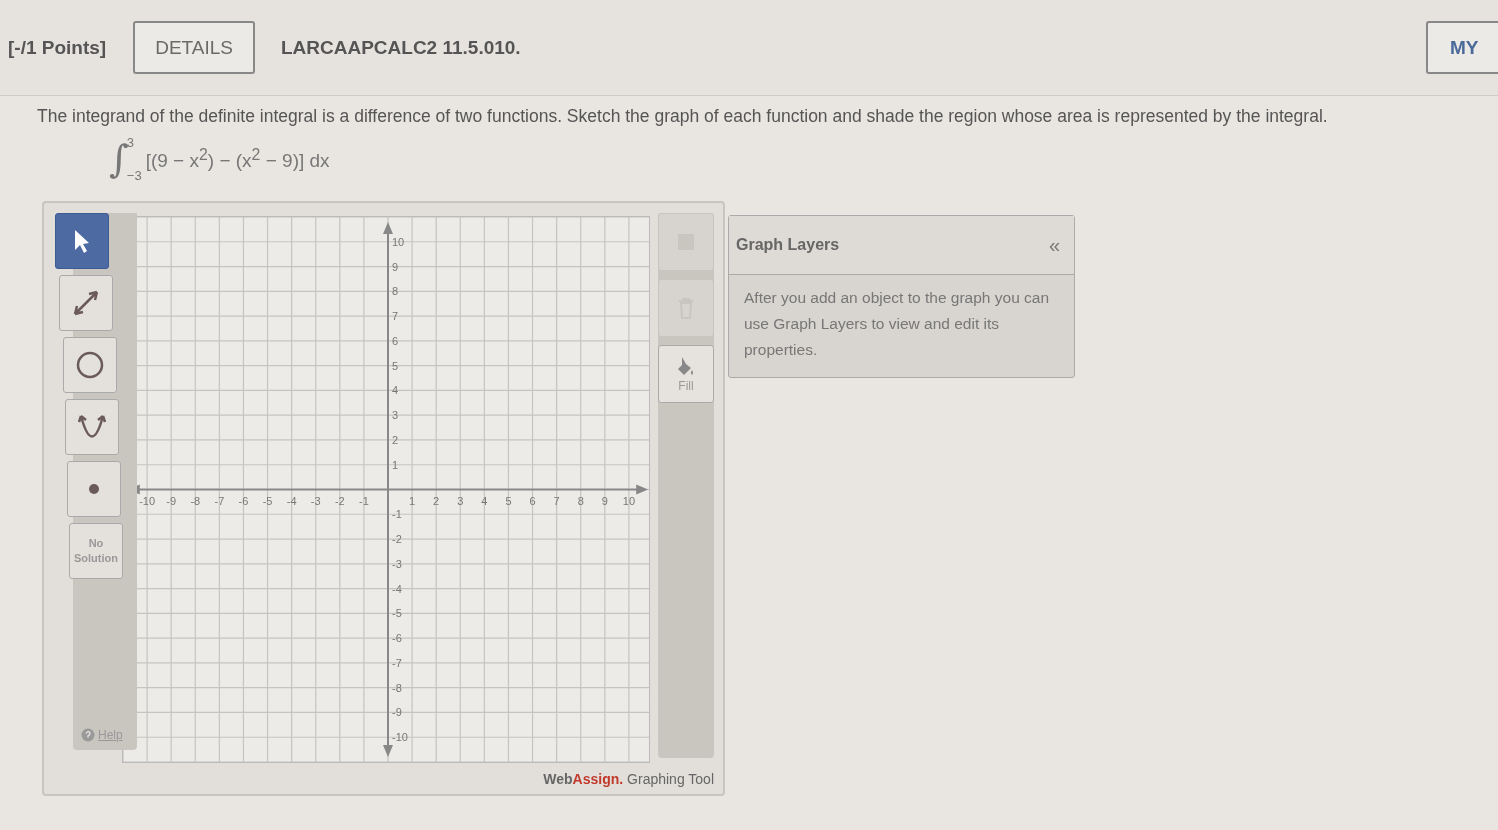  I want to click on x-tick-label: 10, so click(629, 500).